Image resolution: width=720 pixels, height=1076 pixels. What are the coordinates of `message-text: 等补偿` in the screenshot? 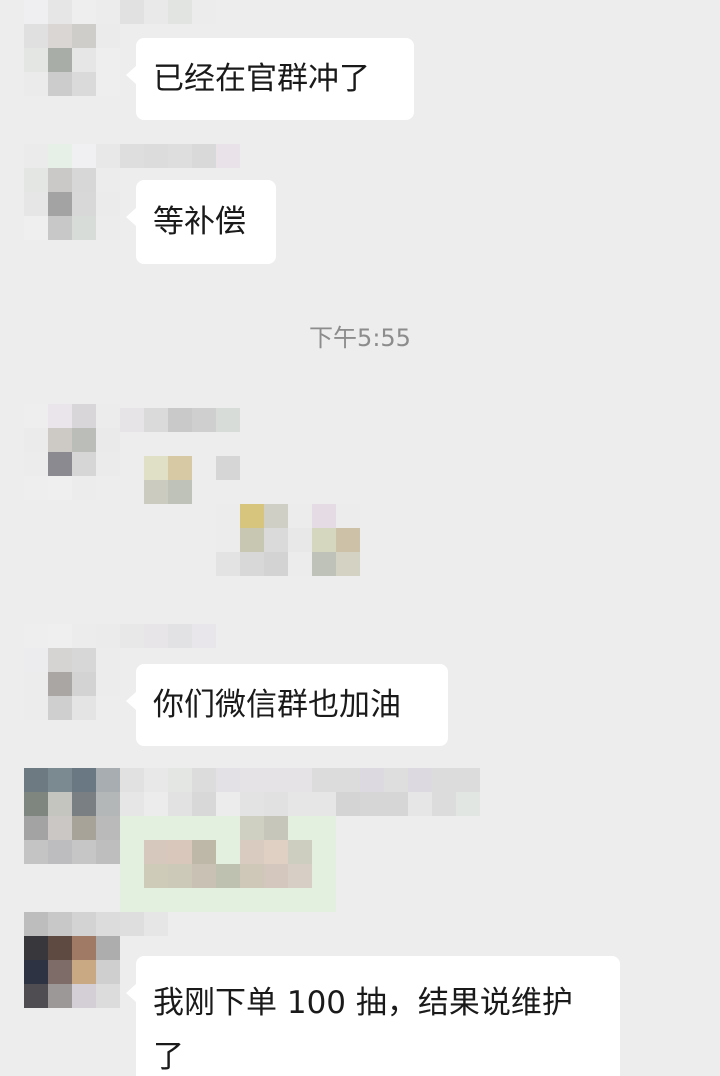 It's located at (199, 222).